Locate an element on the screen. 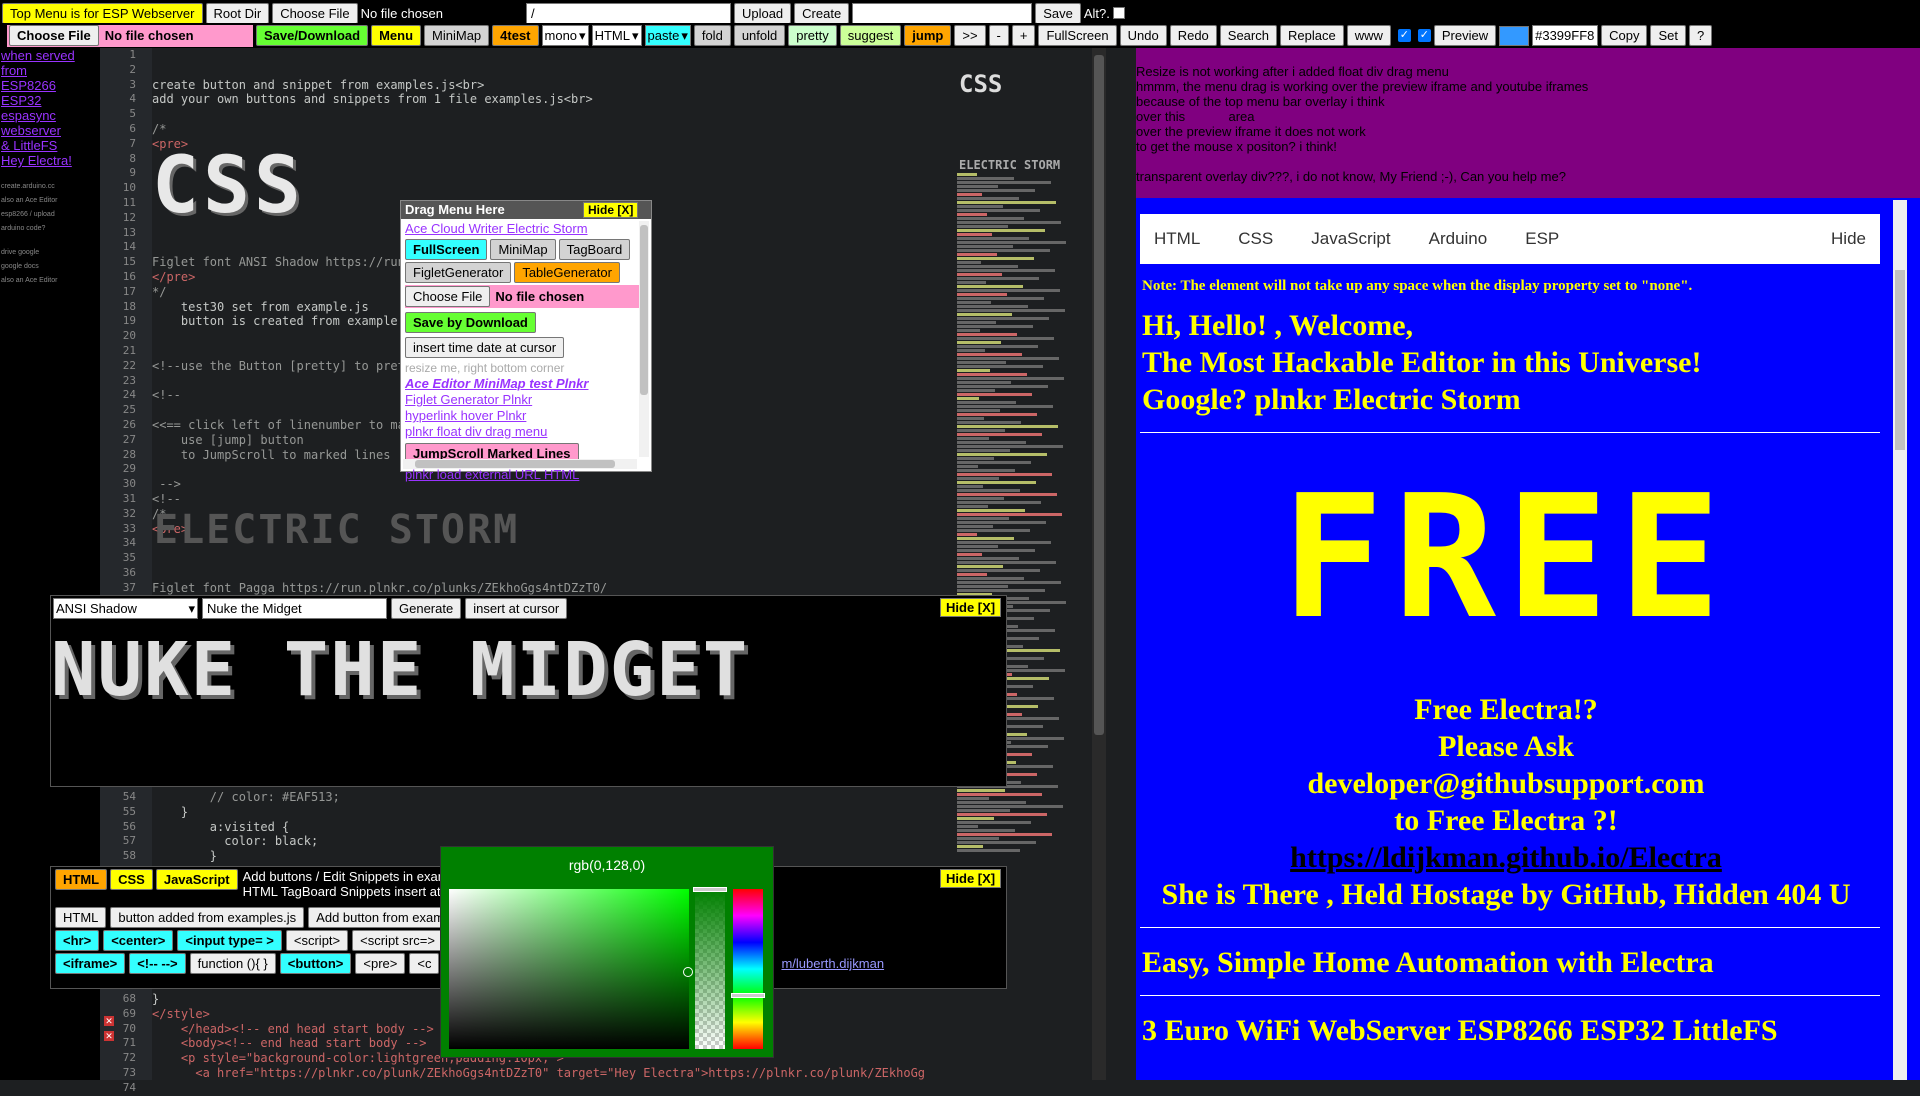 This screenshot has width=1920, height=1096. sidebar-small-link: google docs is located at coordinates (50, 267).